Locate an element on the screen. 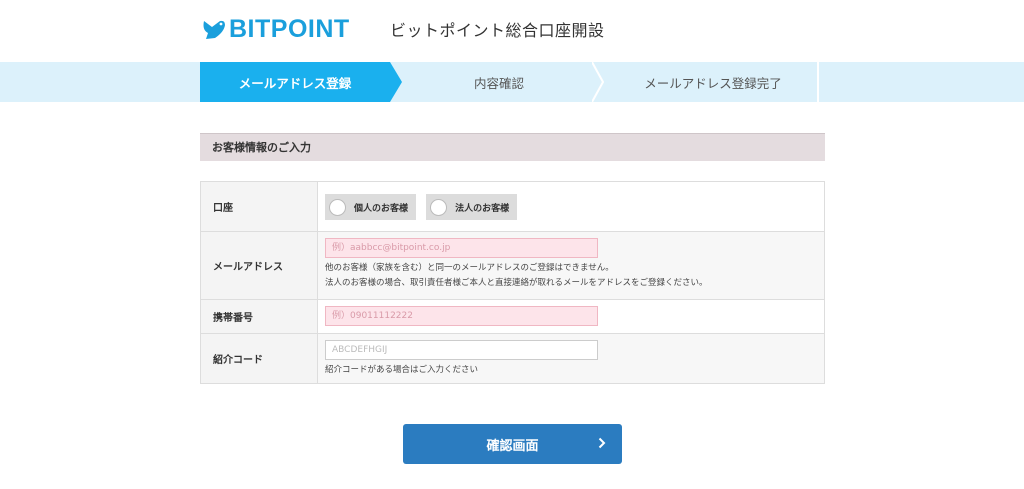 Image resolution: width=1024 pixels, height=489 pixels. brand-name: BITPOINT is located at coordinates (289, 28).